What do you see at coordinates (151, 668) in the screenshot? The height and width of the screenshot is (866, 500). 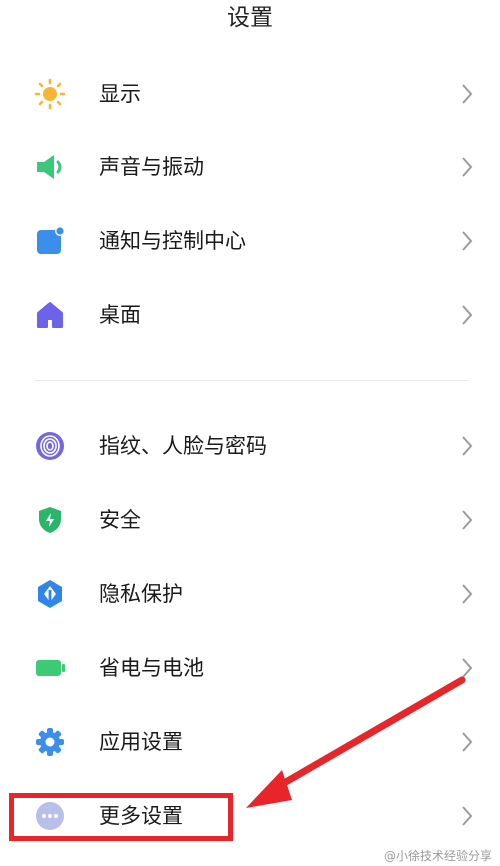 I see `settings-item-label: 省电与电池` at bounding box center [151, 668].